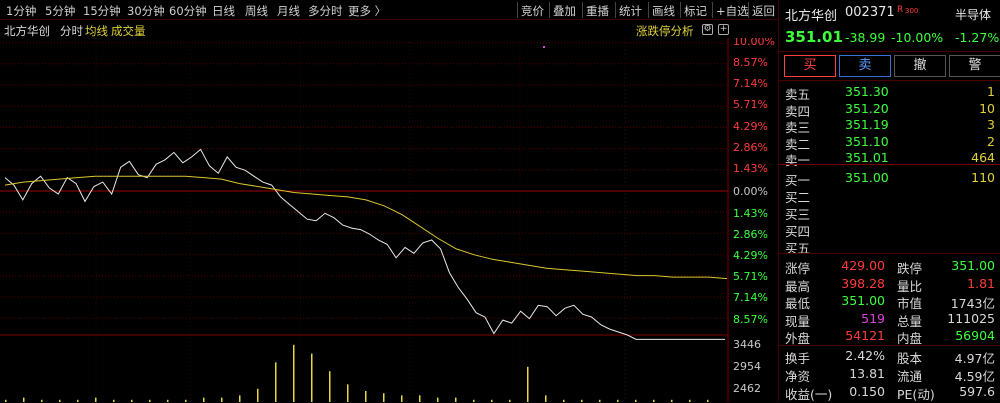 This screenshot has height=403, width=1000. What do you see at coordinates (597, 11) in the screenshot?
I see `toolbar-action-2: 重播` at bounding box center [597, 11].